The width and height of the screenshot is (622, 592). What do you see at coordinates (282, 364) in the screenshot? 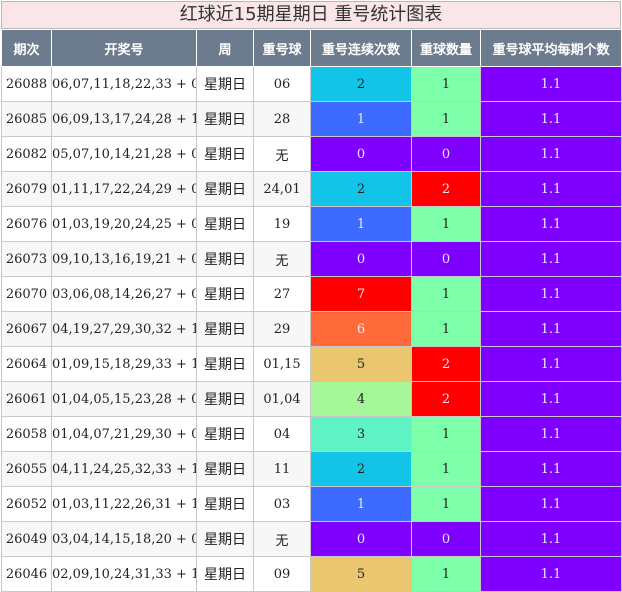
I see `cell-repeat-ball: 01,15` at bounding box center [282, 364].